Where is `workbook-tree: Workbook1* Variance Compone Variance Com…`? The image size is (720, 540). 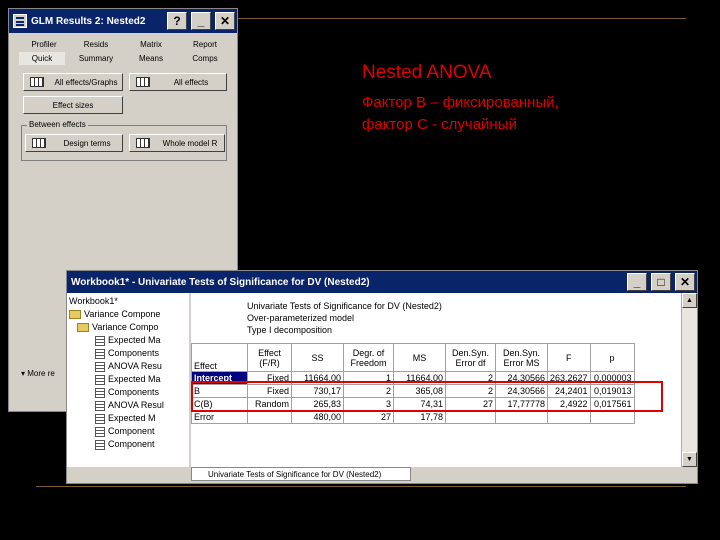 workbook-tree: Workbook1* Variance Compone Variance Com… is located at coordinates (128, 380).